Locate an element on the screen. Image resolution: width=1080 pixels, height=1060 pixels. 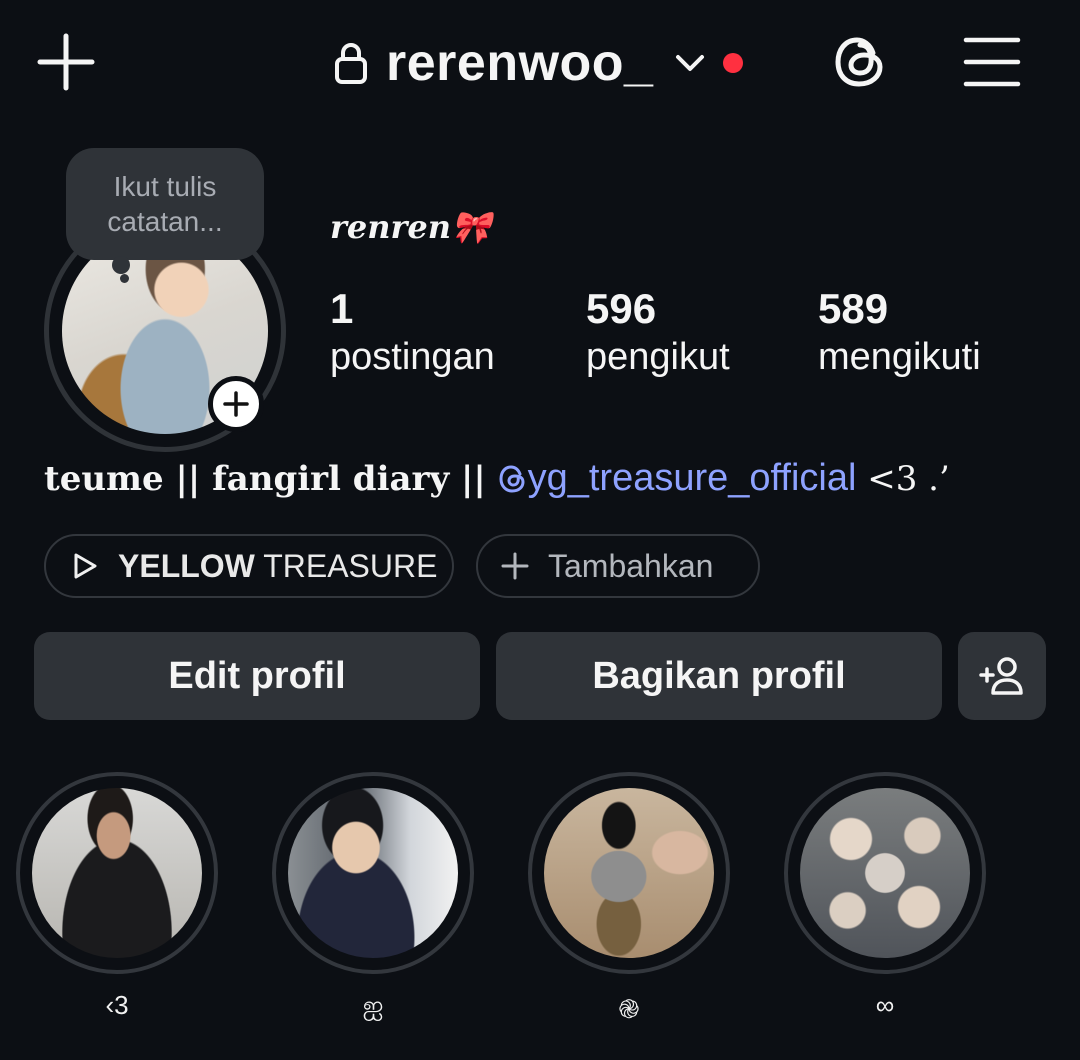
bio-tail: <3 .’ is located at coordinates (903, 479).